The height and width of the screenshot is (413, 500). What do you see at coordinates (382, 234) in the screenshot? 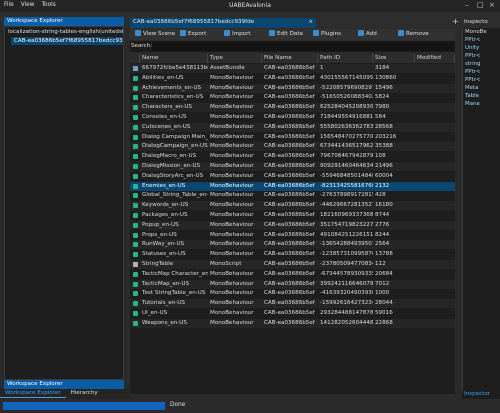
I see `cell-size: 8244` at bounding box center [382, 234].